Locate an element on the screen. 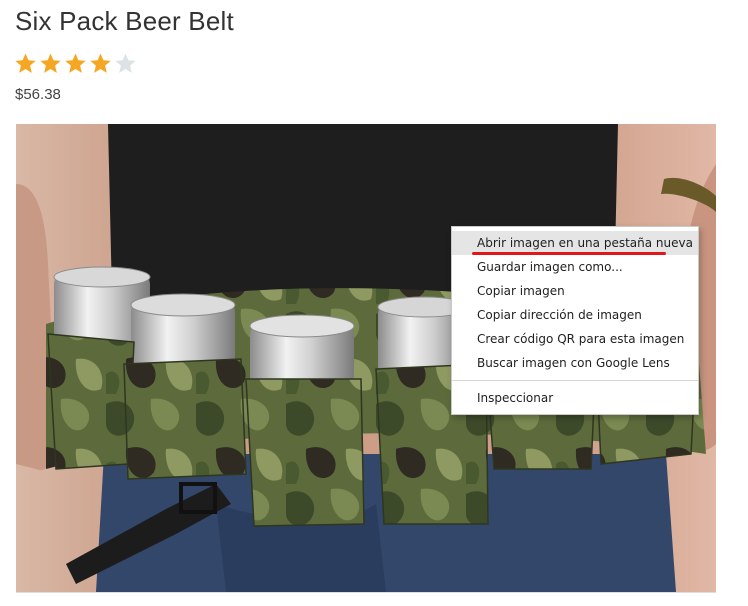 This screenshot has width=748, height=606. menu-item-copy-image: Copiar imagen is located at coordinates (575, 291).